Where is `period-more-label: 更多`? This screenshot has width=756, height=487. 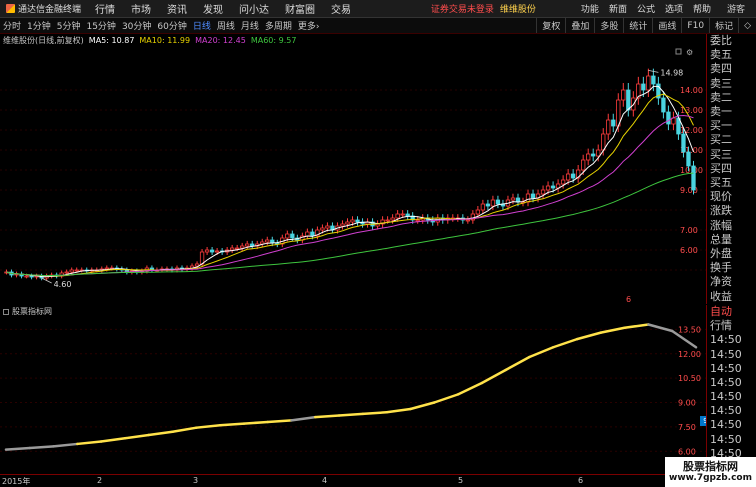
period-more-label: 更多 is located at coordinates (306, 27).